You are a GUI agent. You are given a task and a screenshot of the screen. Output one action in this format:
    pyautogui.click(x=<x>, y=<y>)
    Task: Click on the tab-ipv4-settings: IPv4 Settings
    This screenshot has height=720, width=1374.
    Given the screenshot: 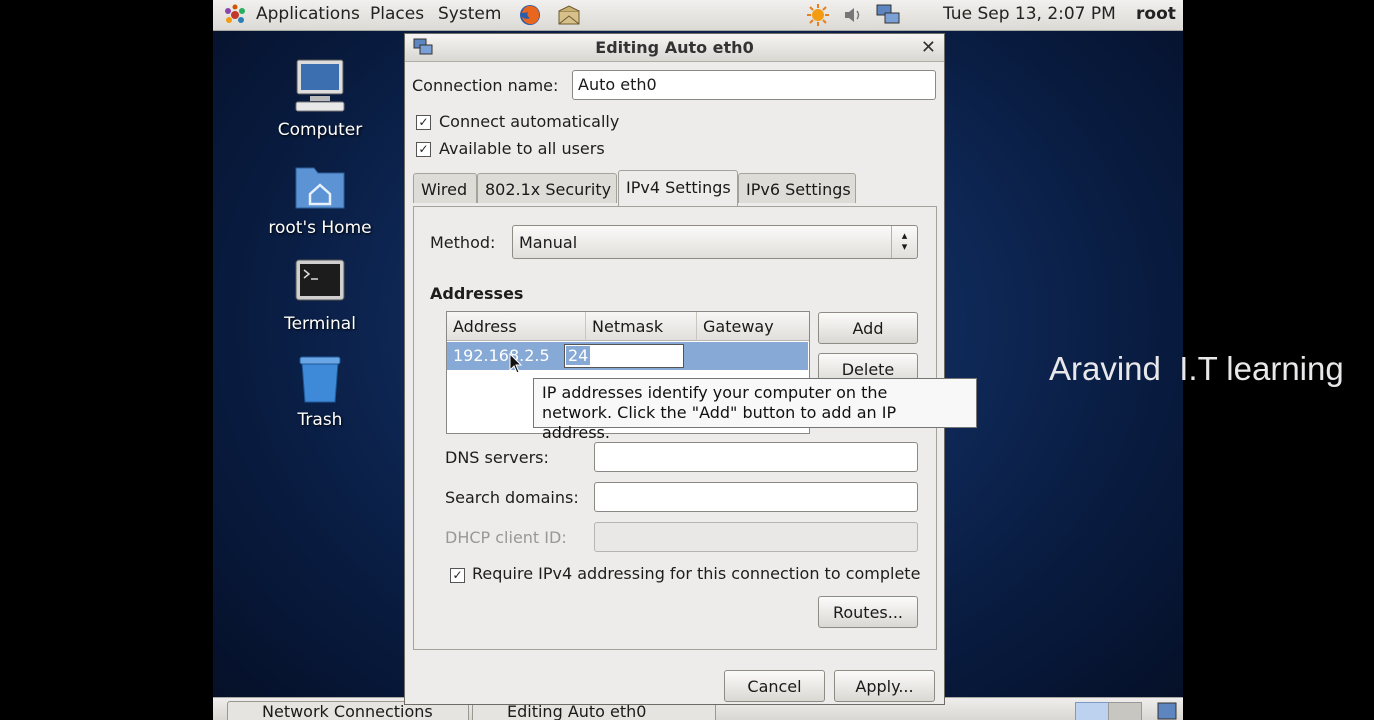 What is the action you would take?
    pyautogui.click(x=678, y=188)
    